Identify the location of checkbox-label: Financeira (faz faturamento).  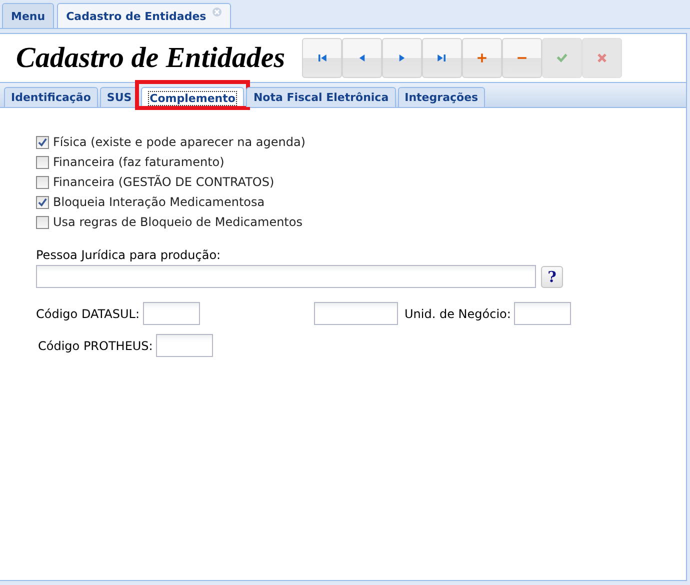
(138, 162).